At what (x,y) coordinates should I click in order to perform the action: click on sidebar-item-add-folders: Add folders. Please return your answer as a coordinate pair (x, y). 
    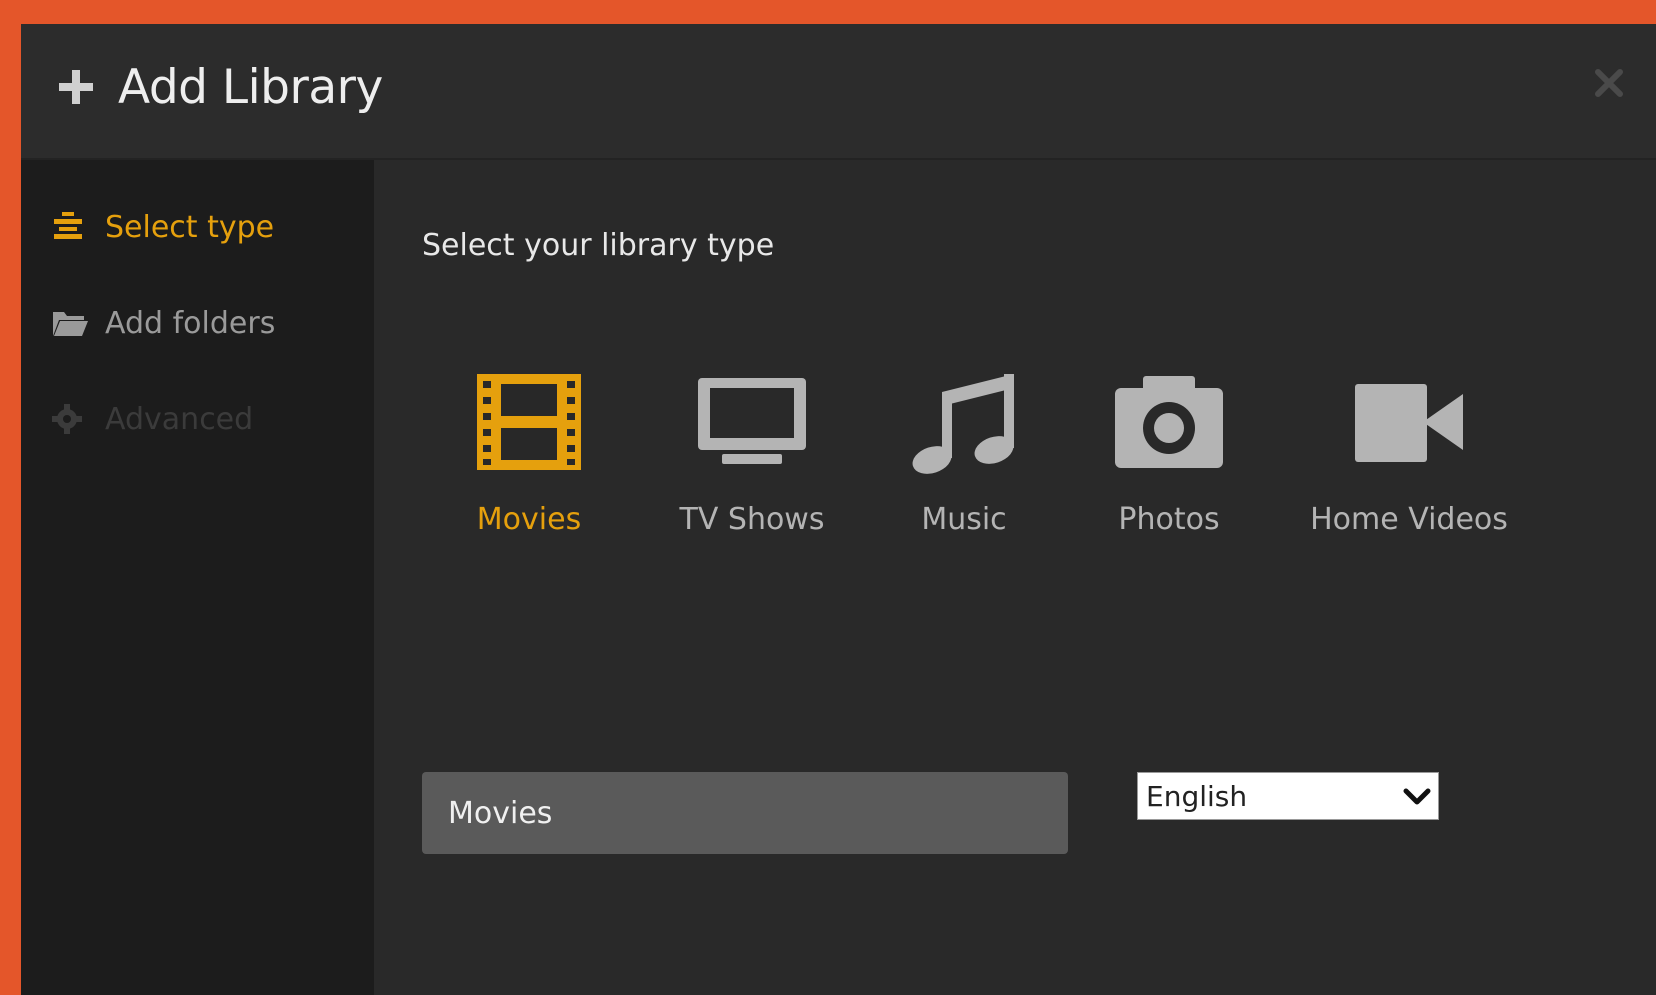
    Looking at the image, I should click on (163, 323).